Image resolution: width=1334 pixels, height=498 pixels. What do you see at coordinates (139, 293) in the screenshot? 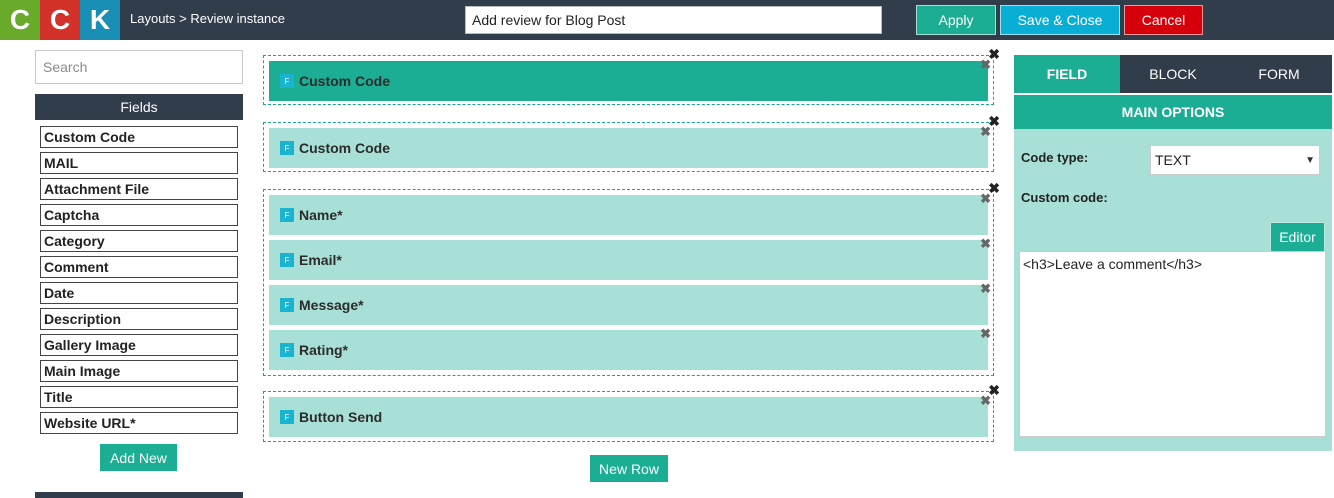
I see `field-item-date: Date` at bounding box center [139, 293].